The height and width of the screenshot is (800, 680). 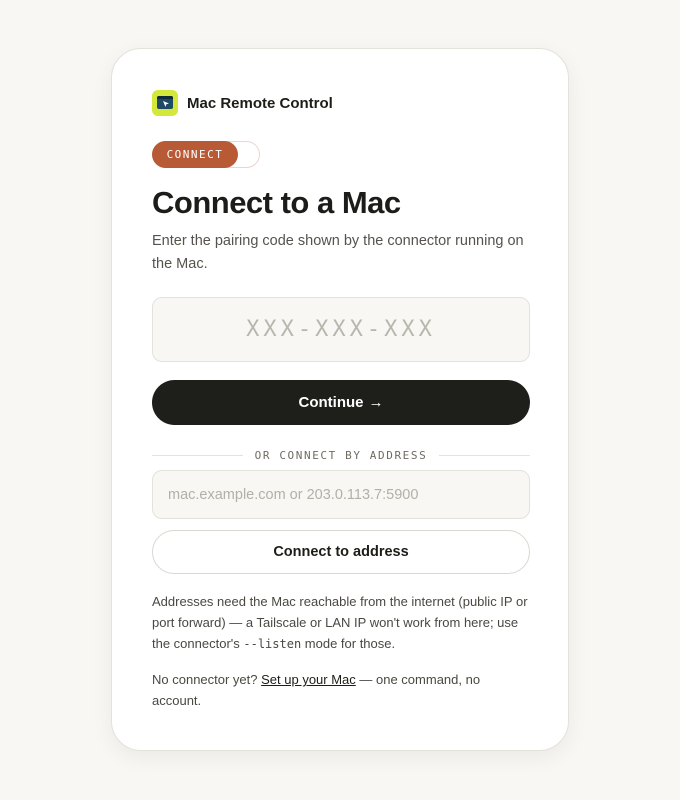 I want to click on continue-button: Continue →, so click(x=341, y=402).